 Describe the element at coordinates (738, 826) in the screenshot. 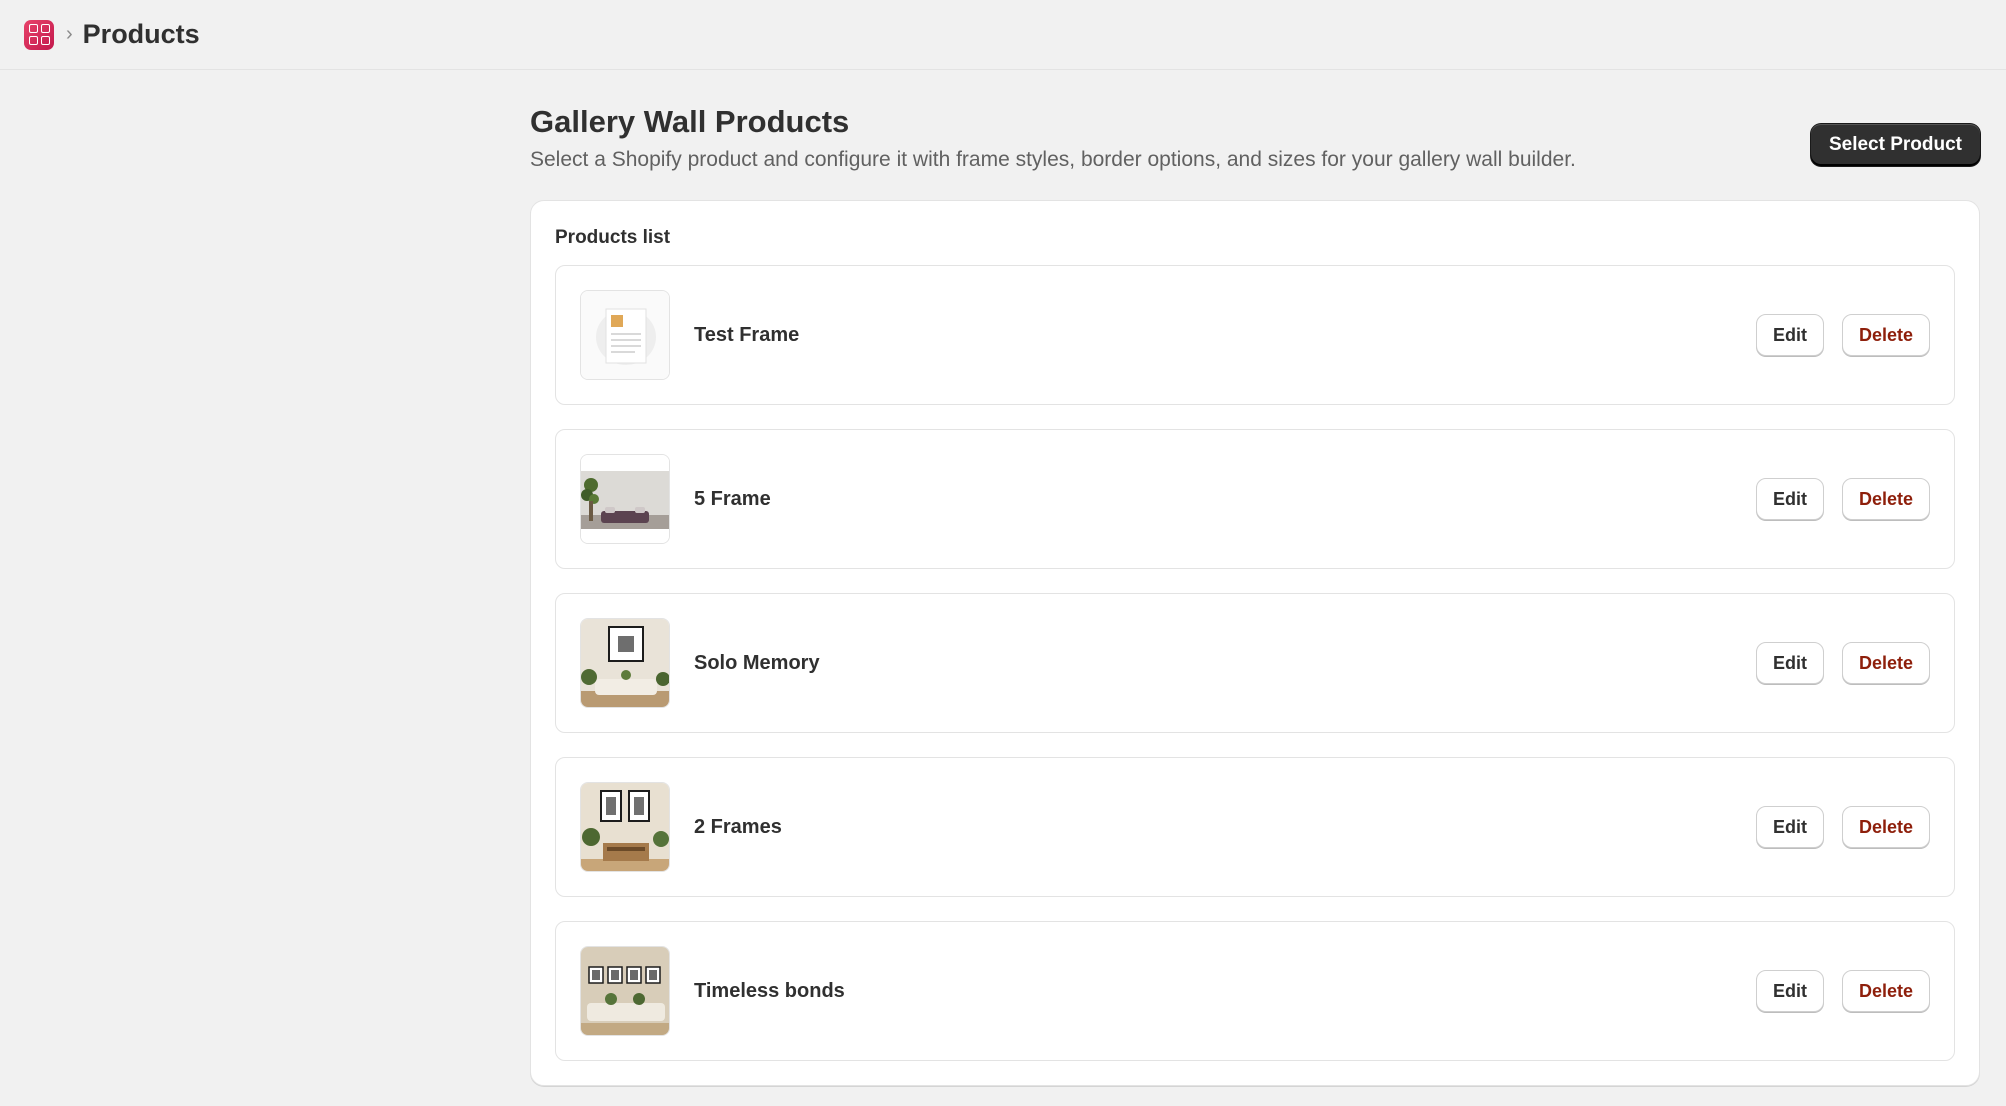

I see `product-name: 2 Frames` at that location.